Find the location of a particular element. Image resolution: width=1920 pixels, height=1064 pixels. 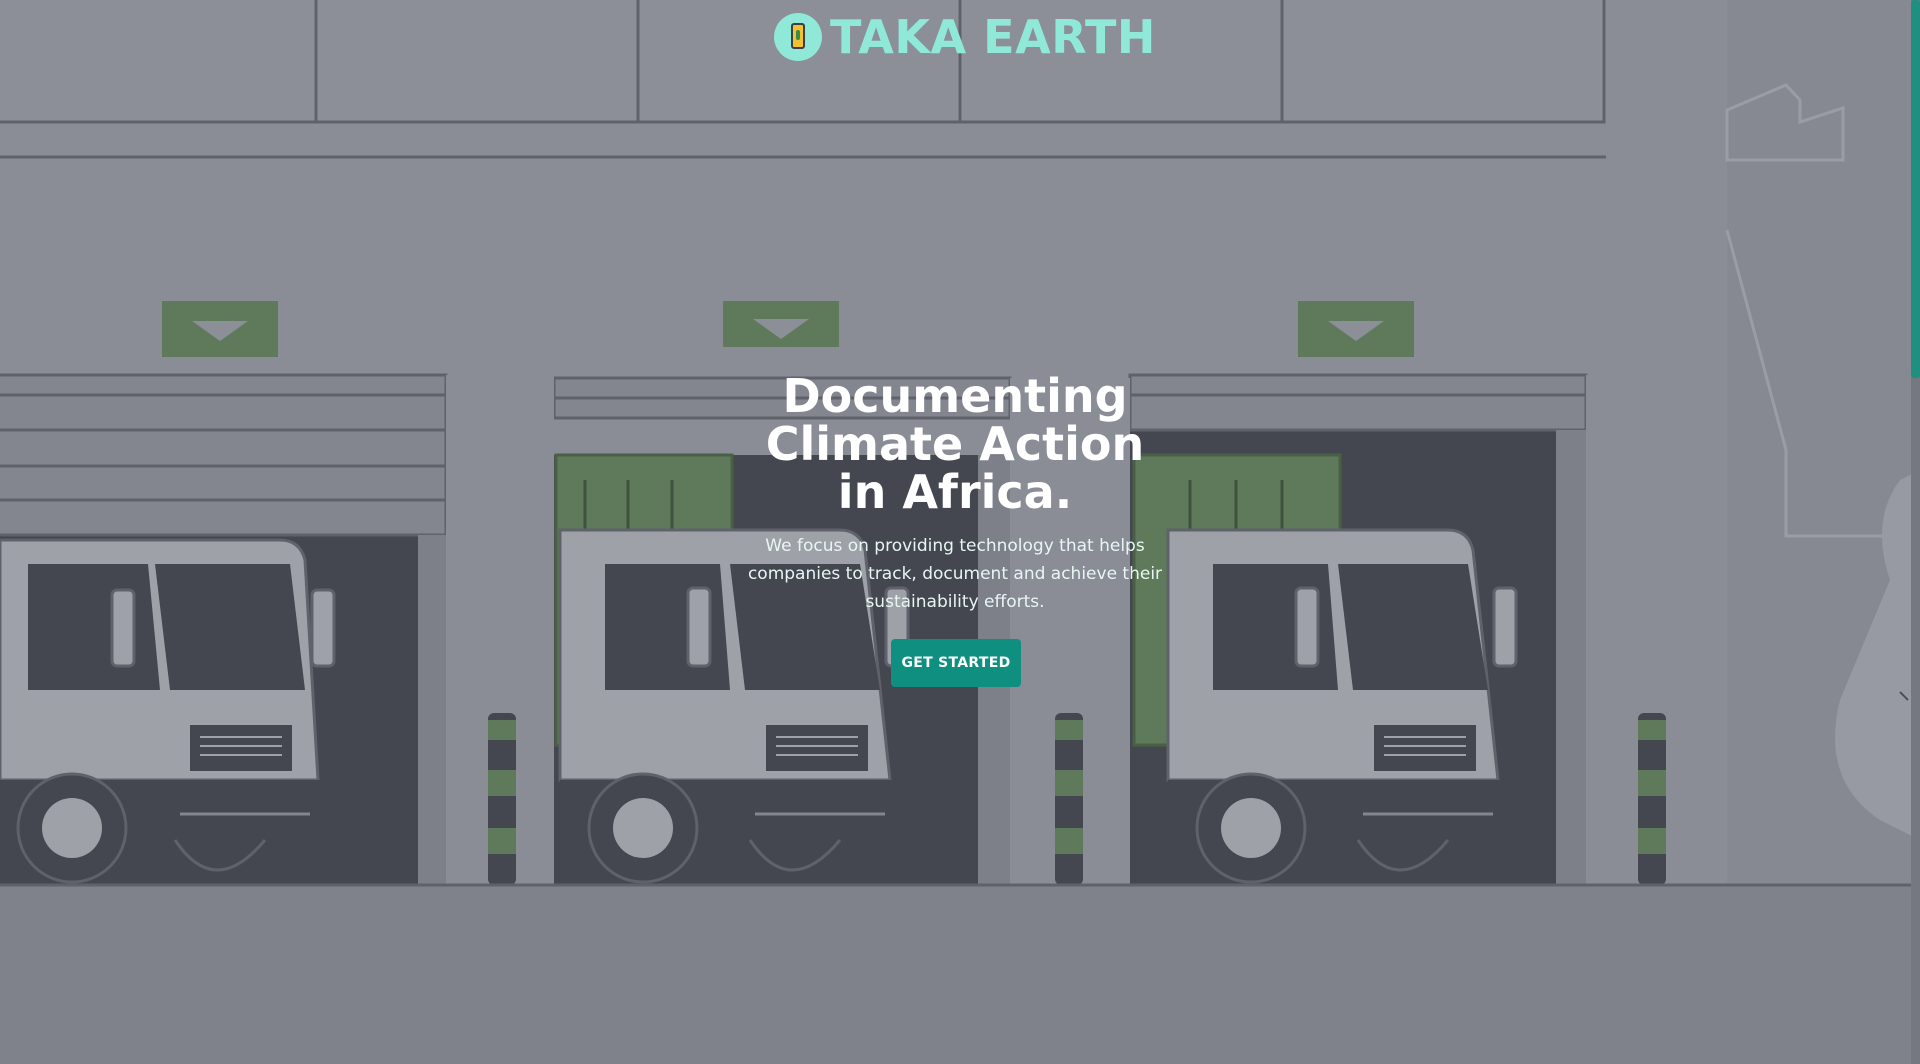

phone-leaf-icon is located at coordinates (798, 37).